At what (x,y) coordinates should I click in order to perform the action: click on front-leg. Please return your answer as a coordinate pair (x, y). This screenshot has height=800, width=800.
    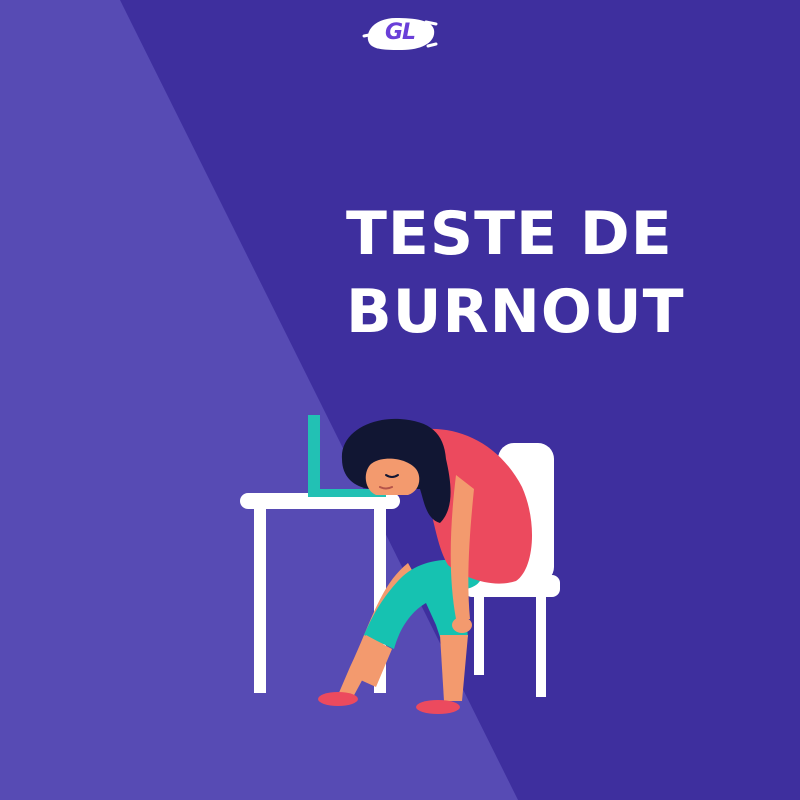
    Looking at the image, I should click on (454, 668).